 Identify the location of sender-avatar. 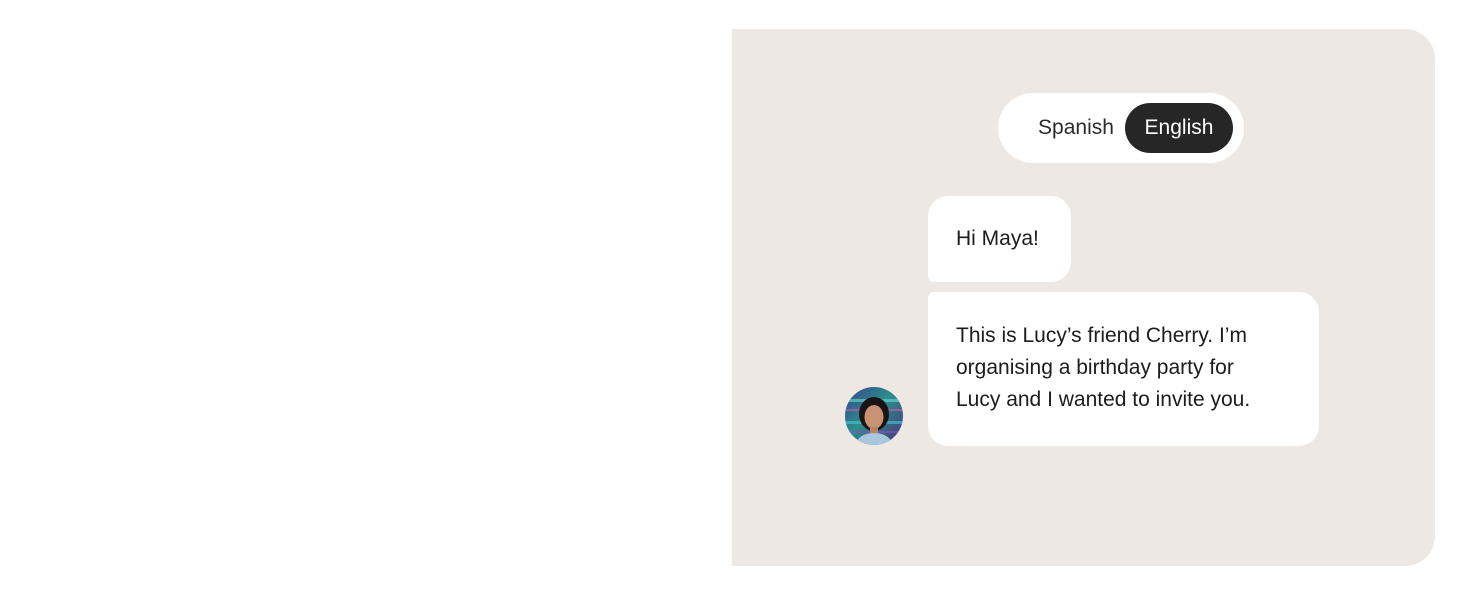
(874, 416).